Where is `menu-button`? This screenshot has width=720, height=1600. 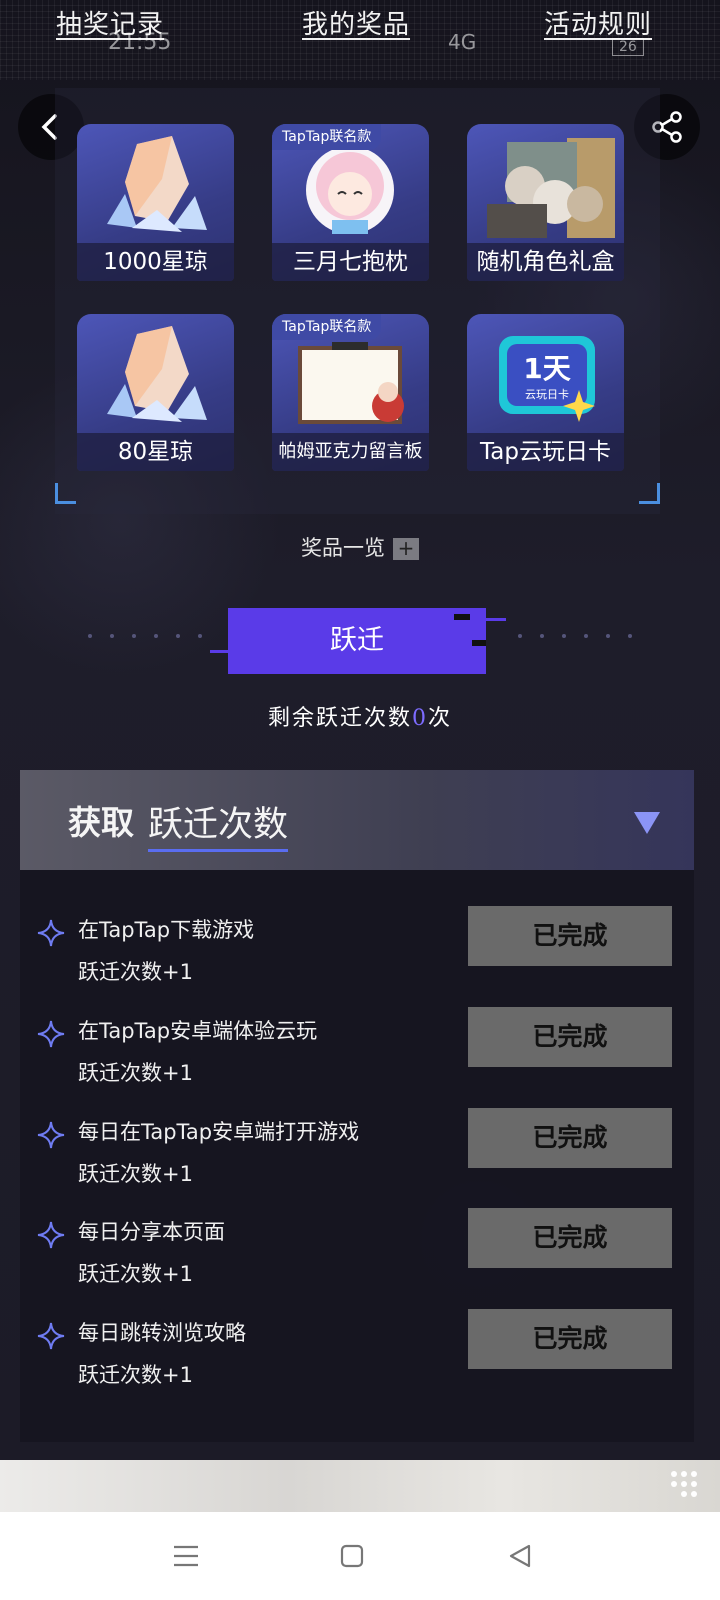
menu-button is located at coordinates (186, 1556).